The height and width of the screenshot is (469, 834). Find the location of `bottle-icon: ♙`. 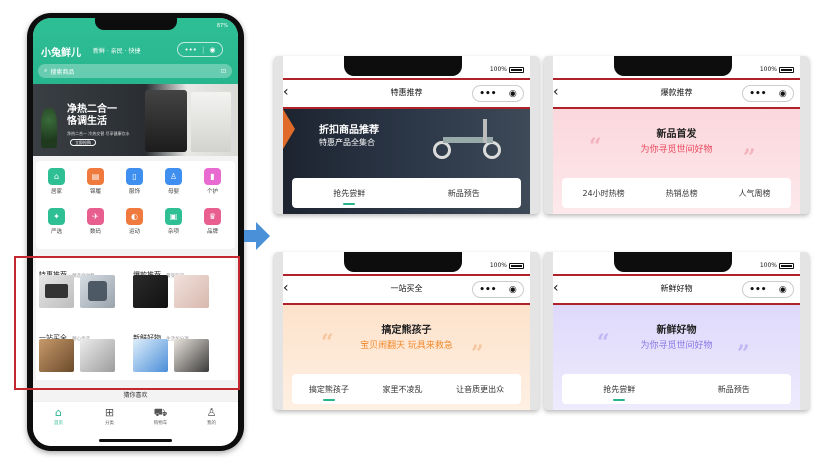

bottle-icon: ♙ is located at coordinates (173, 176).